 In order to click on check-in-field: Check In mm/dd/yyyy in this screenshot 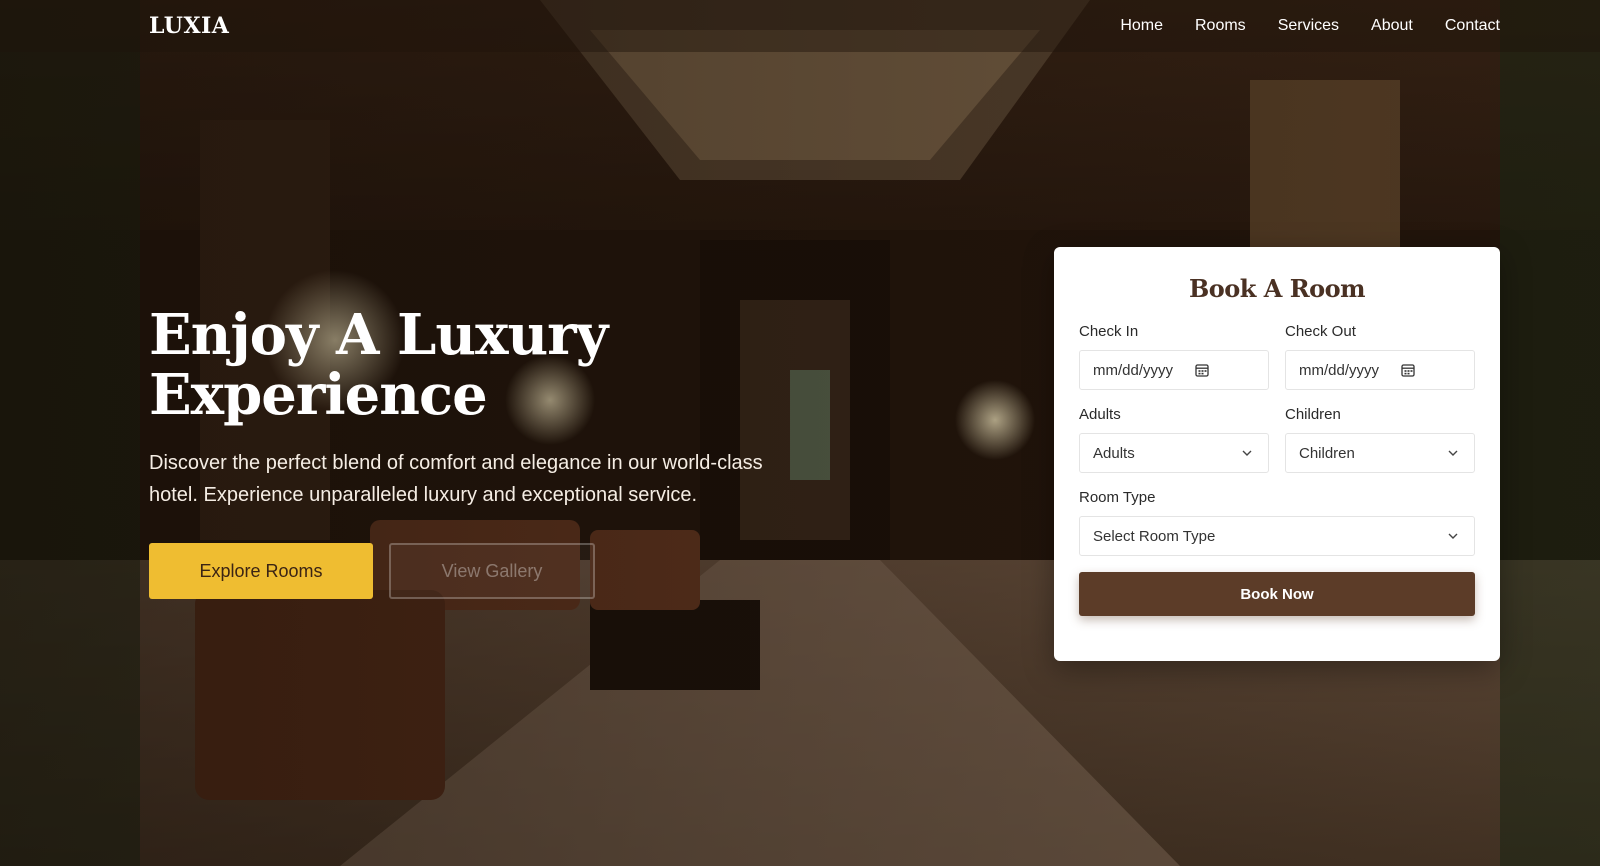, I will do `click(1174, 356)`.